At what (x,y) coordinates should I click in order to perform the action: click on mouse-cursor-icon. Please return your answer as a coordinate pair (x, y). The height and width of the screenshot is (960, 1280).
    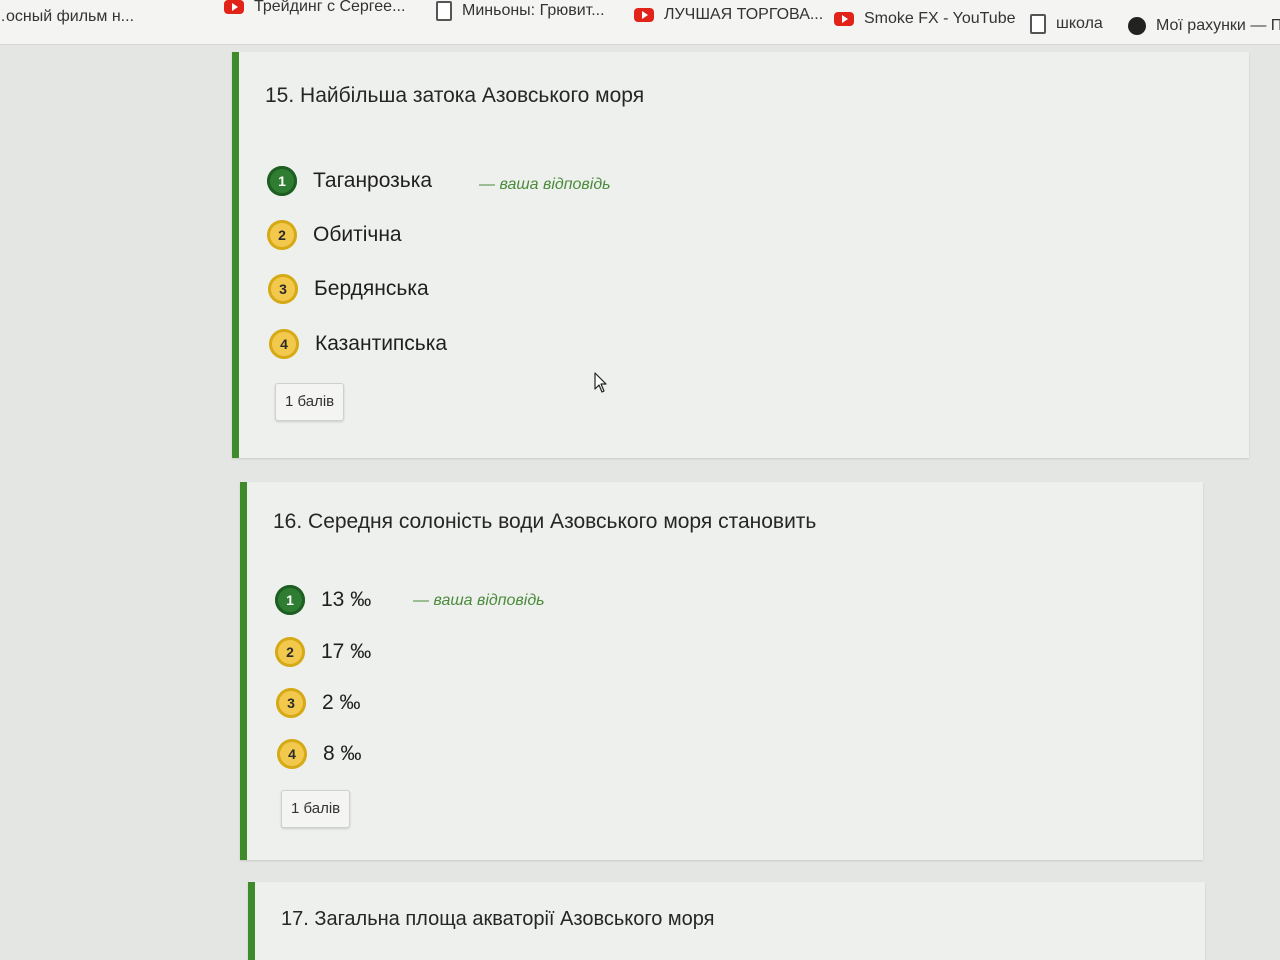
    Looking at the image, I should click on (600, 382).